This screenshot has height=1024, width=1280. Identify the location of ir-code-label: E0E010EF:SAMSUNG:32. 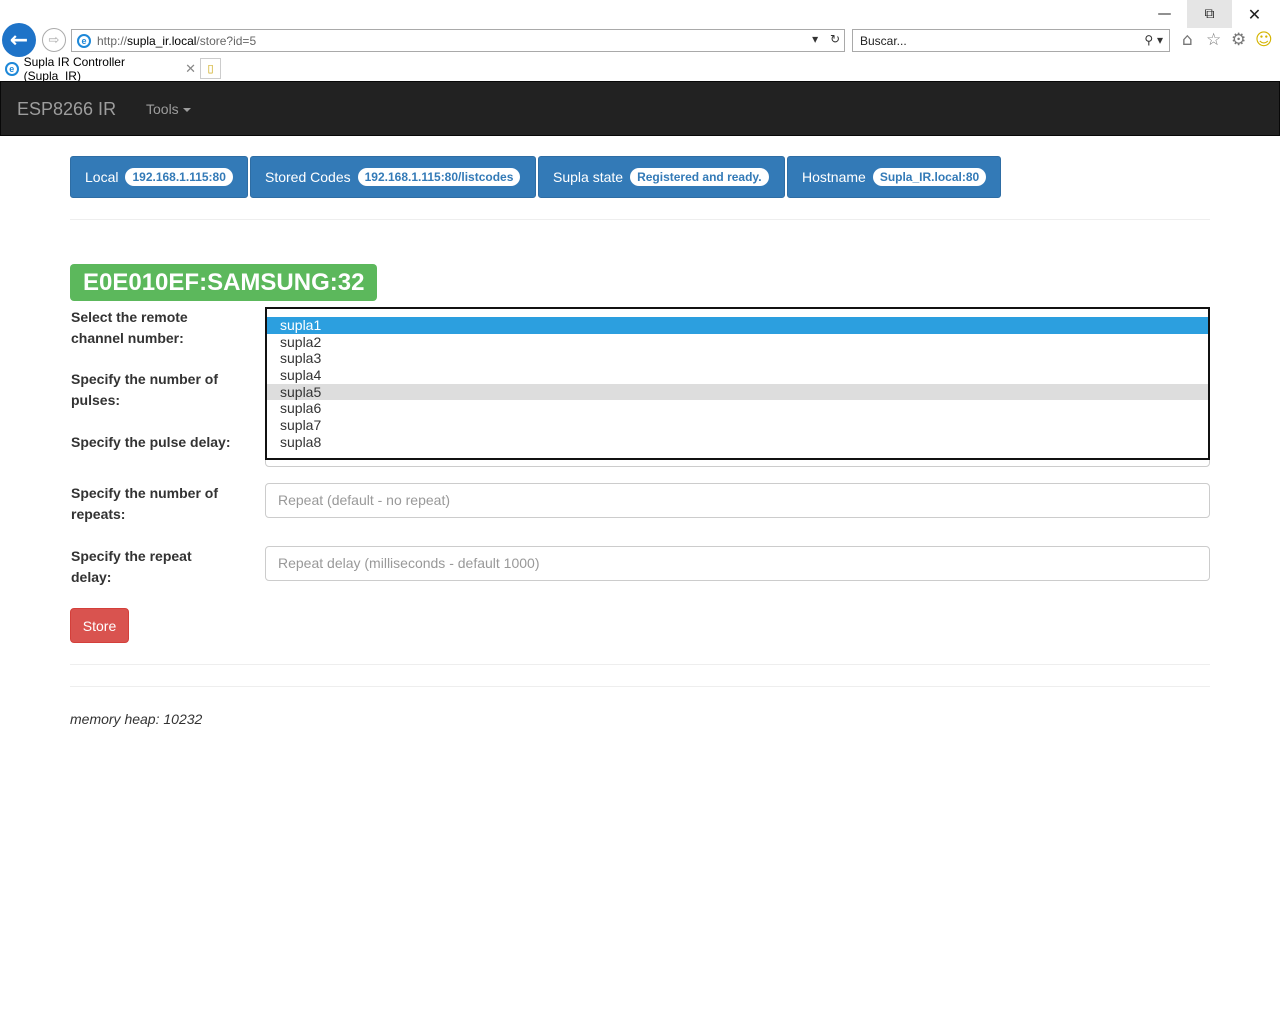
(224, 282).